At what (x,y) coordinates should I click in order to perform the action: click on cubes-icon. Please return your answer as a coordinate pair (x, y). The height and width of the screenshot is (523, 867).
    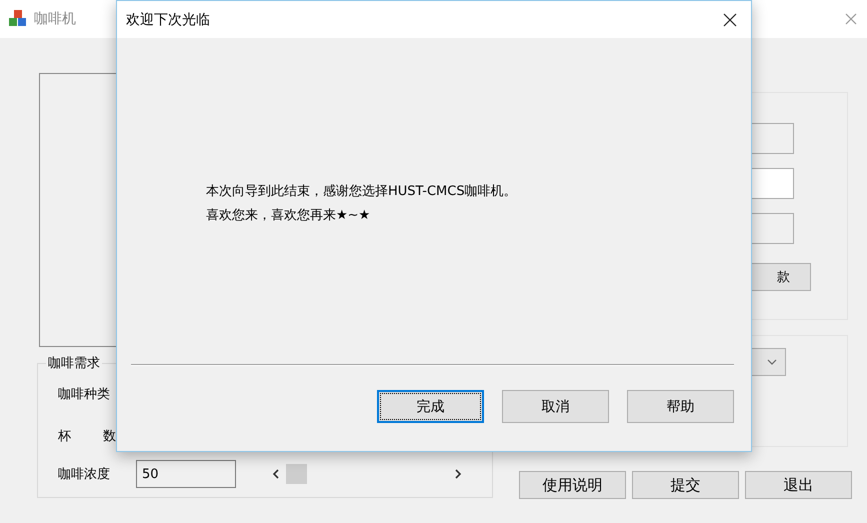
    Looking at the image, I should click on (18, 19).